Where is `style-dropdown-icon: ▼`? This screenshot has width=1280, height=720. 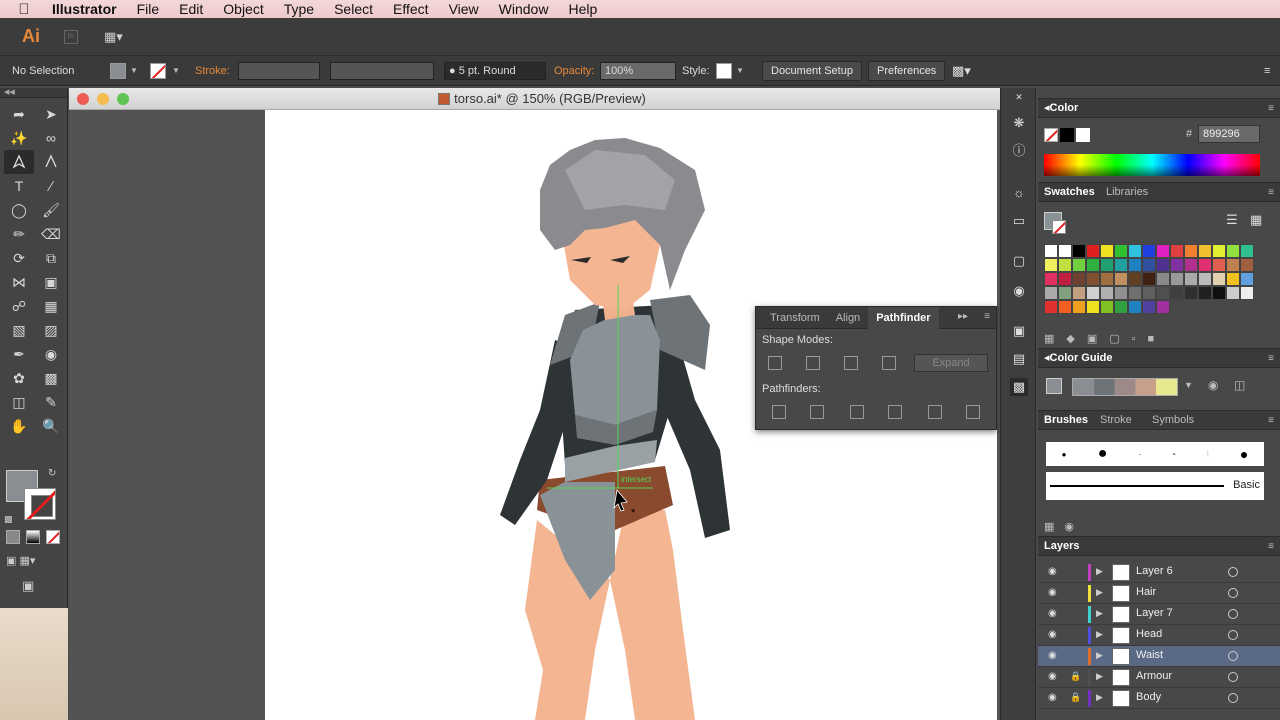
style-dropdown-icon: ▼ is located at coordinates (740, 71).